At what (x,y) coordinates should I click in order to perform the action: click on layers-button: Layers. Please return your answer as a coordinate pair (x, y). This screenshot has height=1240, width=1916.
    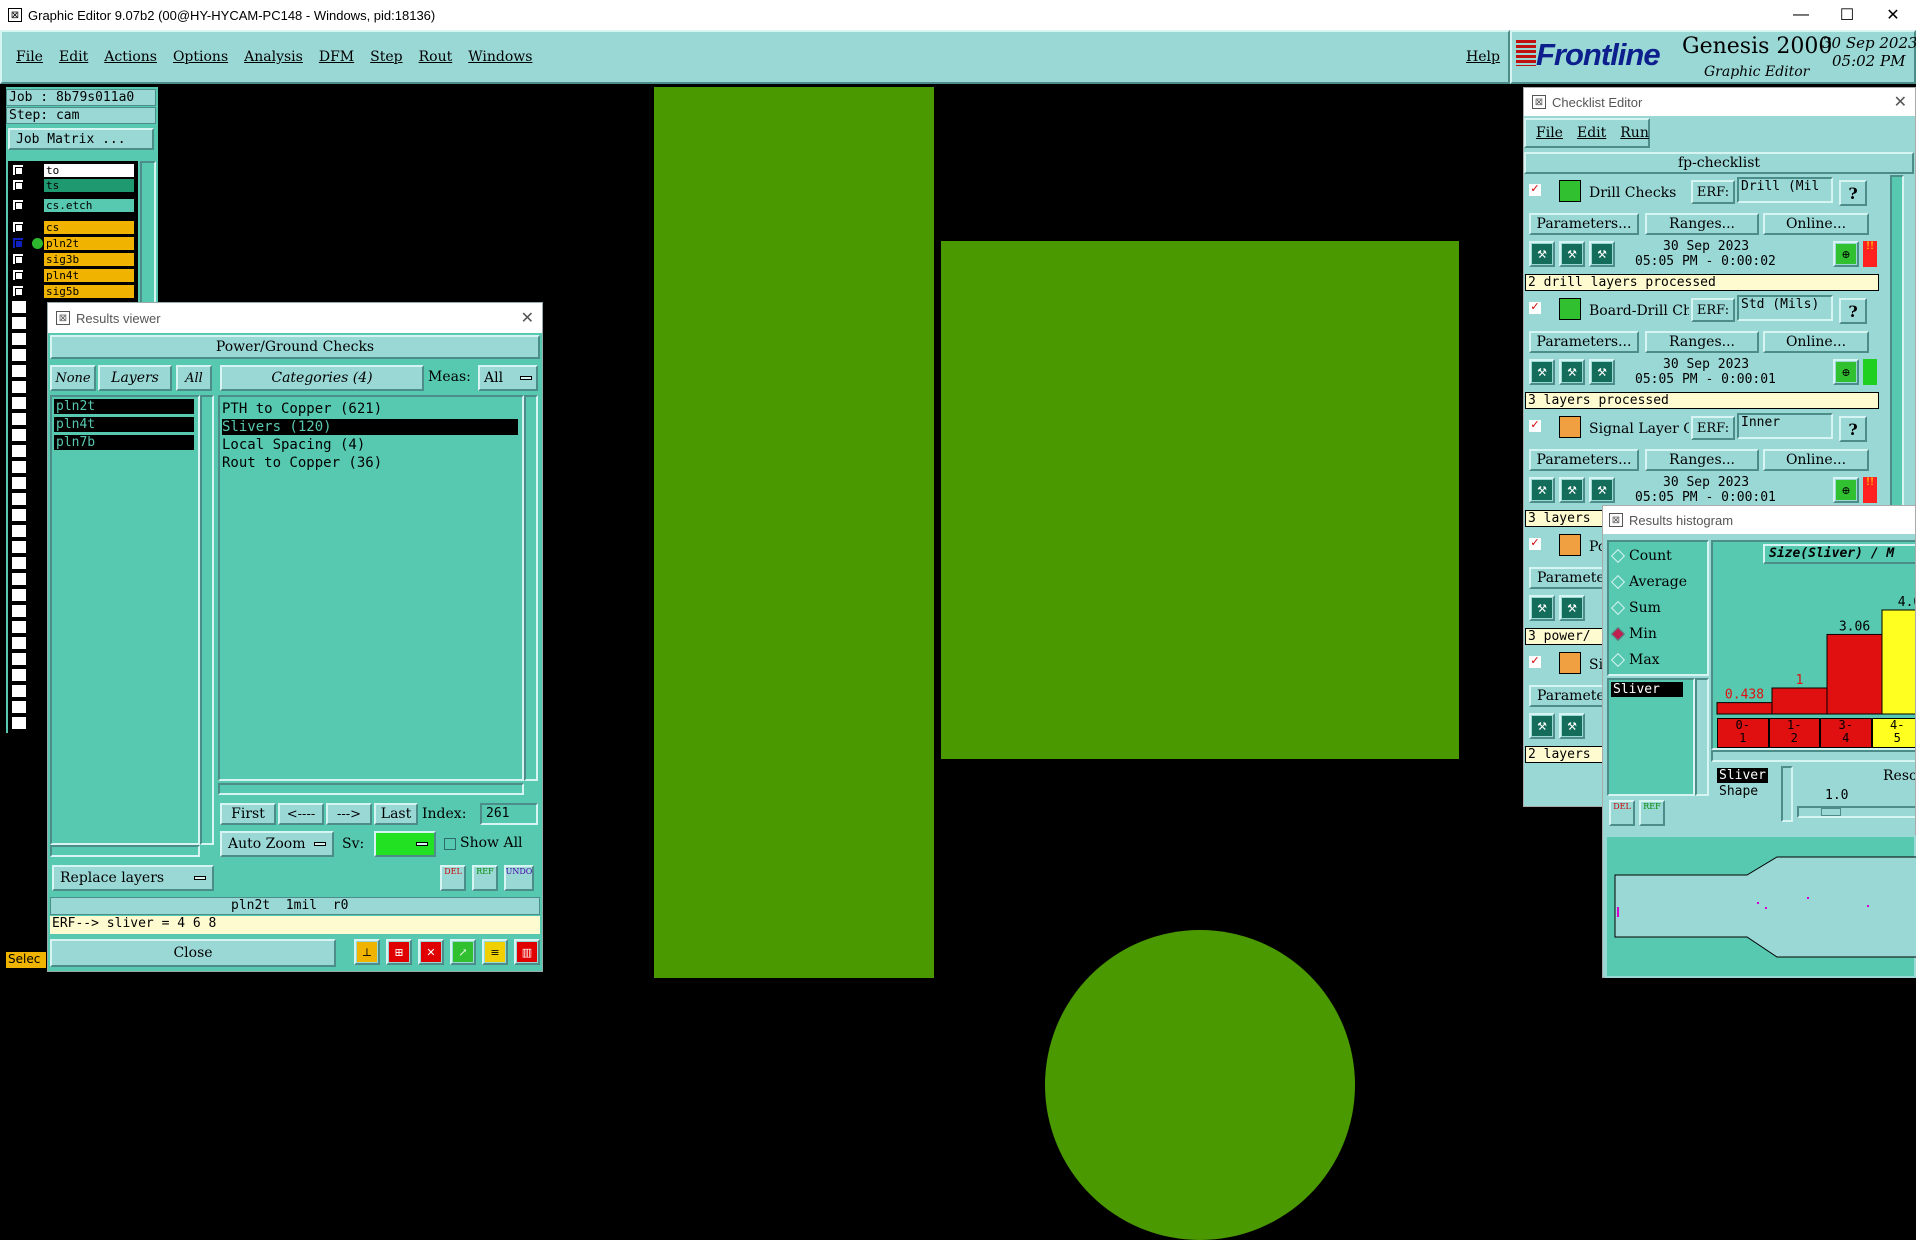
    Looking at the image, I should click on (135, 378).